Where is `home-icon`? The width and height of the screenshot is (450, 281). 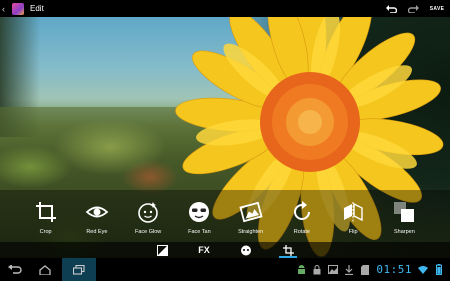
home-icon is located at coordinates (45, 269).